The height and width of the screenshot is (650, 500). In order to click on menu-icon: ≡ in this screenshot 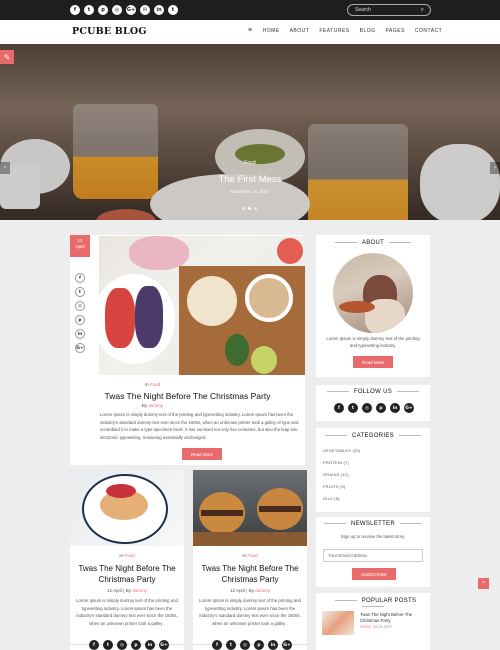, I will do `click(250, 30)`.